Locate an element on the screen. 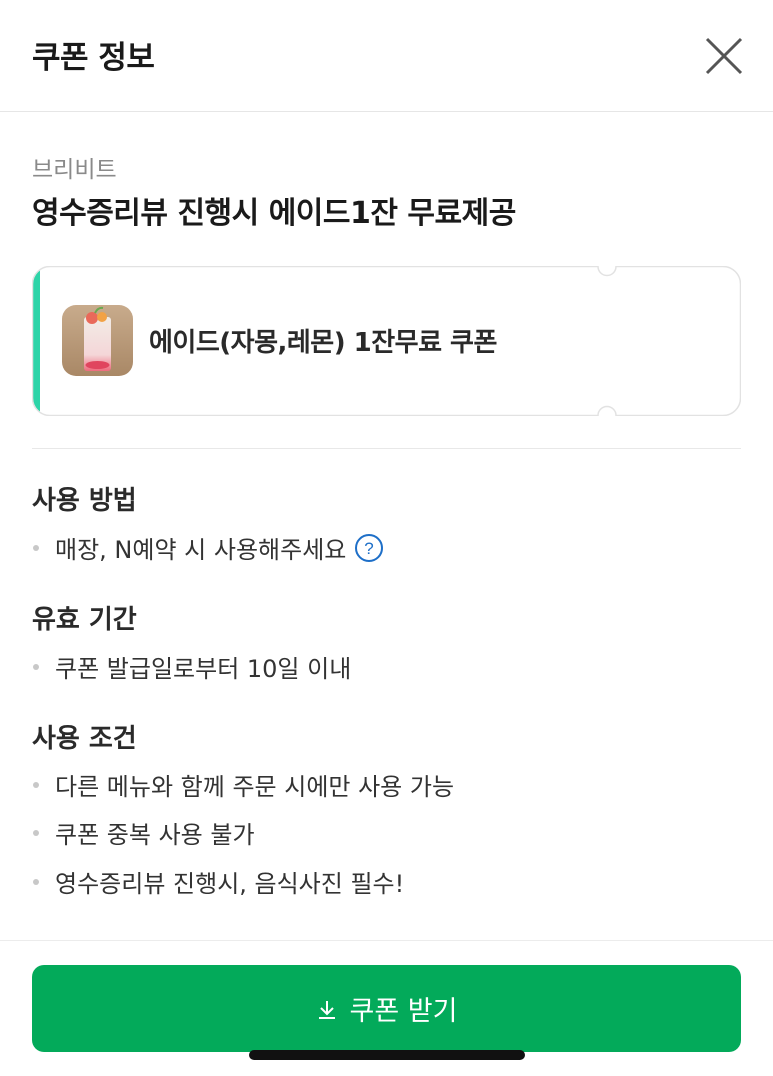 The width and height of the screenshot is (773, 1076). condition-item-text: 영수증리뷰 진행시, 음식사진 필수! is located at coordinates (230, 884).